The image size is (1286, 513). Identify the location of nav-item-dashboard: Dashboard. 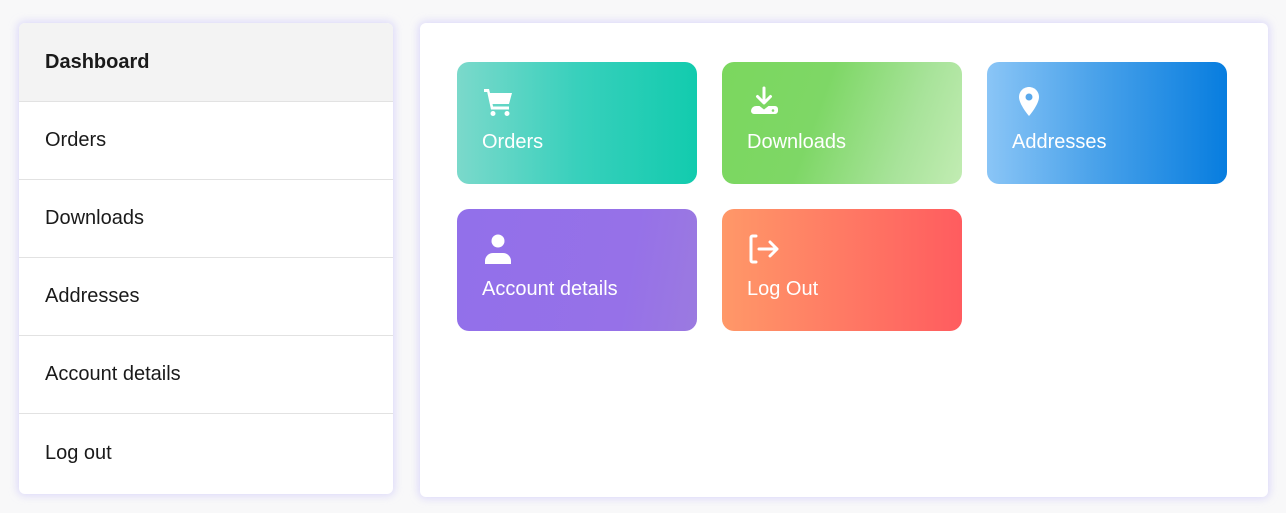
(206, 62).